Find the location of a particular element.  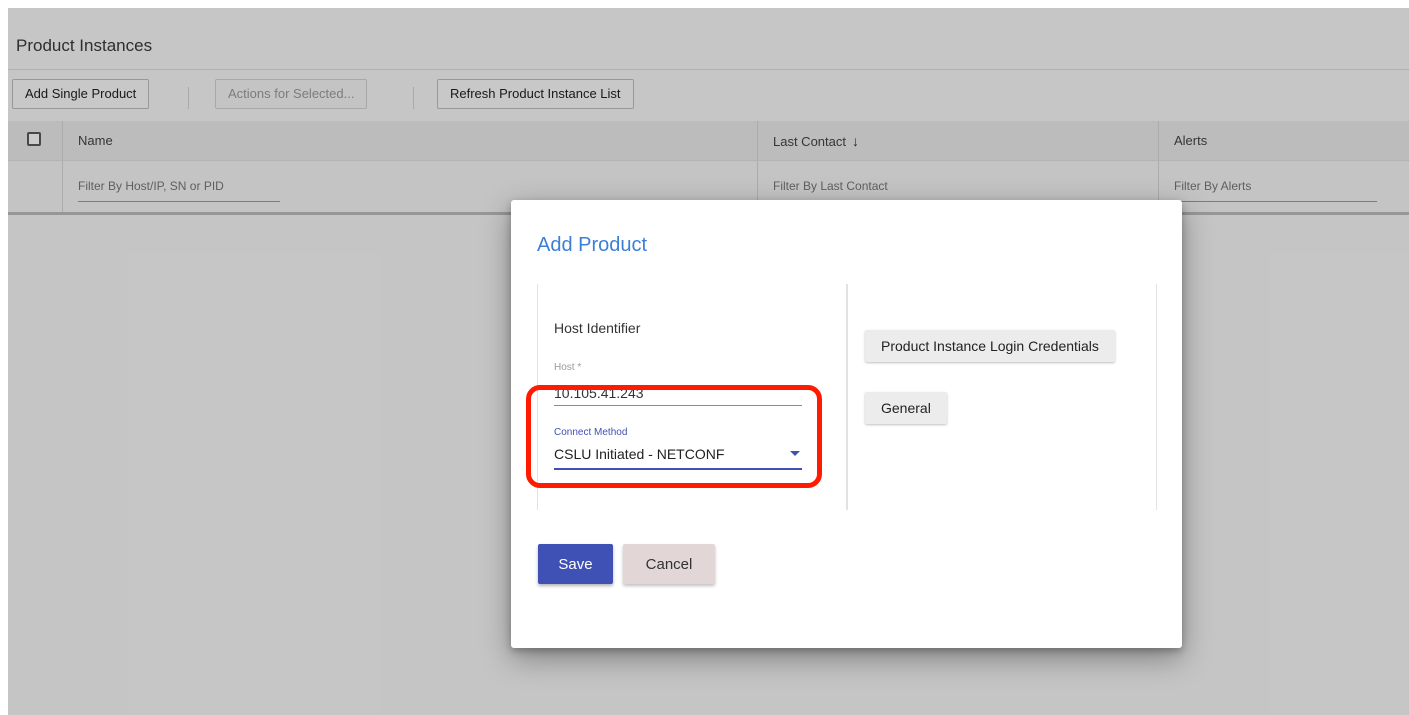

save-button: Save is located at coordinates (575, 564).